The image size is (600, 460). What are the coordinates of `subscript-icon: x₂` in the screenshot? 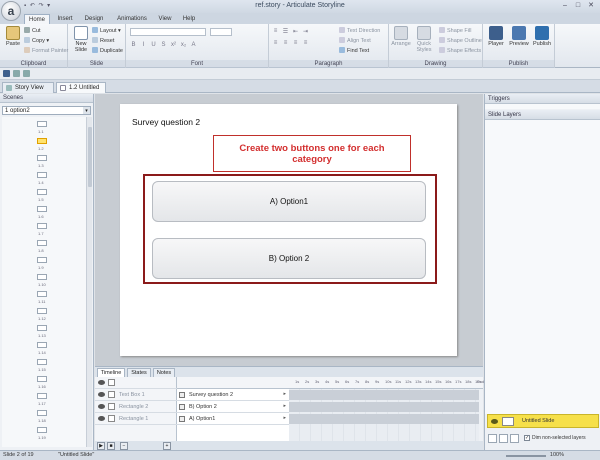 It's located at (183, 45).